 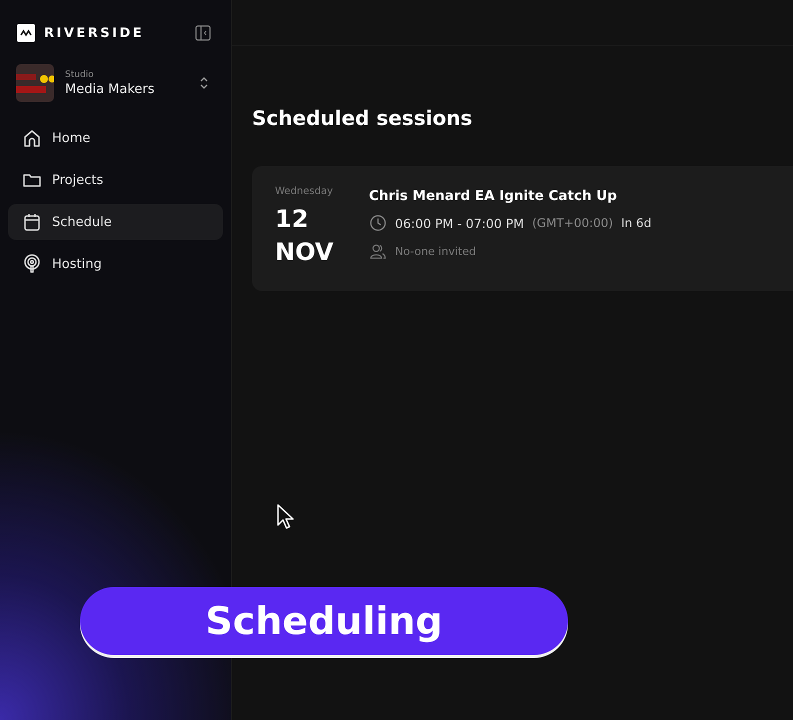 I want to click on session-day: 12, so click(x=307, y=219).